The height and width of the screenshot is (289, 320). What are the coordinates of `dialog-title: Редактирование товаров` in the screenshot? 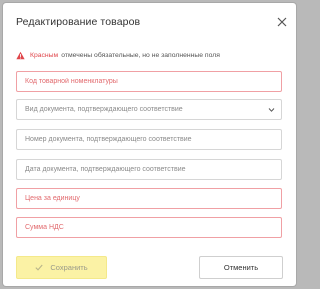 It's located at (78, 22).